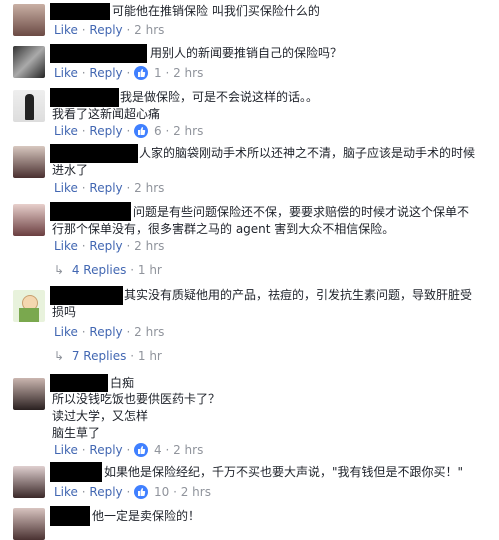 The image size is (499, 540). What do you see at coordinates (284, 472) in the screenshot?
I see `comment-text: 如果他是保险经纪，千万不买也要大声说，"我有钱但是不跟你买！"` at bounding box center [284, 472].